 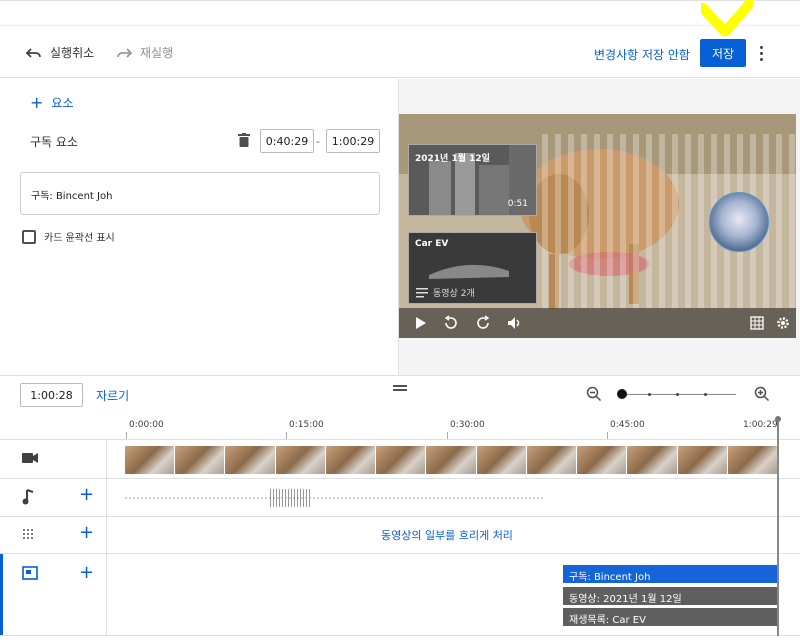 What do you see at coordinates (86, 572) in the screenshot?
I see `add-end-screen-button: +` at bounding box center [86, 572].